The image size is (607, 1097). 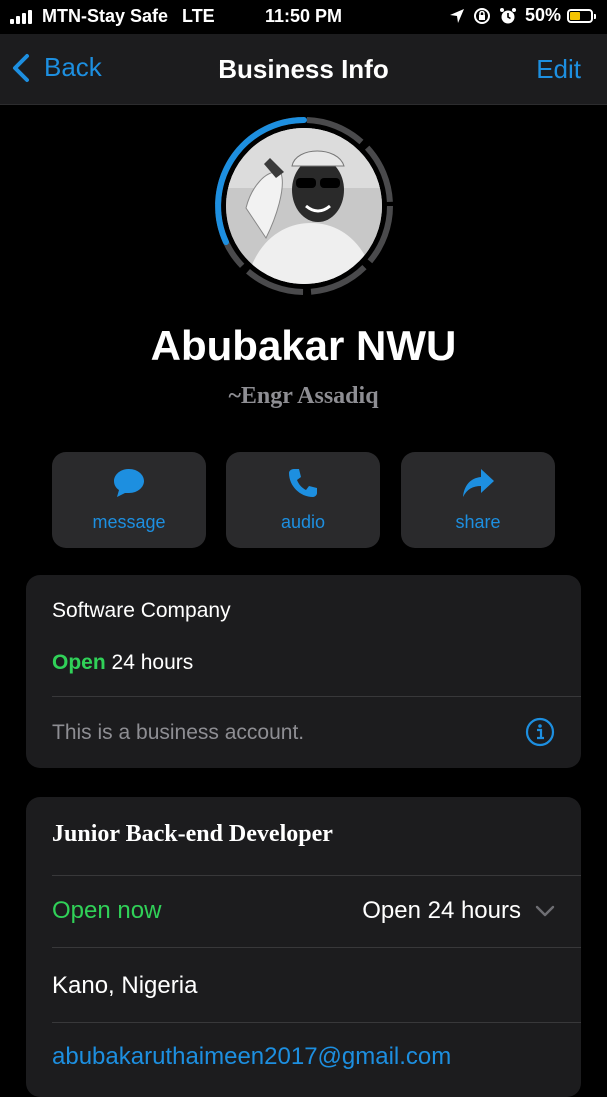 I want to click on business-account-note: This is a business account., so click(x=178, y=732).